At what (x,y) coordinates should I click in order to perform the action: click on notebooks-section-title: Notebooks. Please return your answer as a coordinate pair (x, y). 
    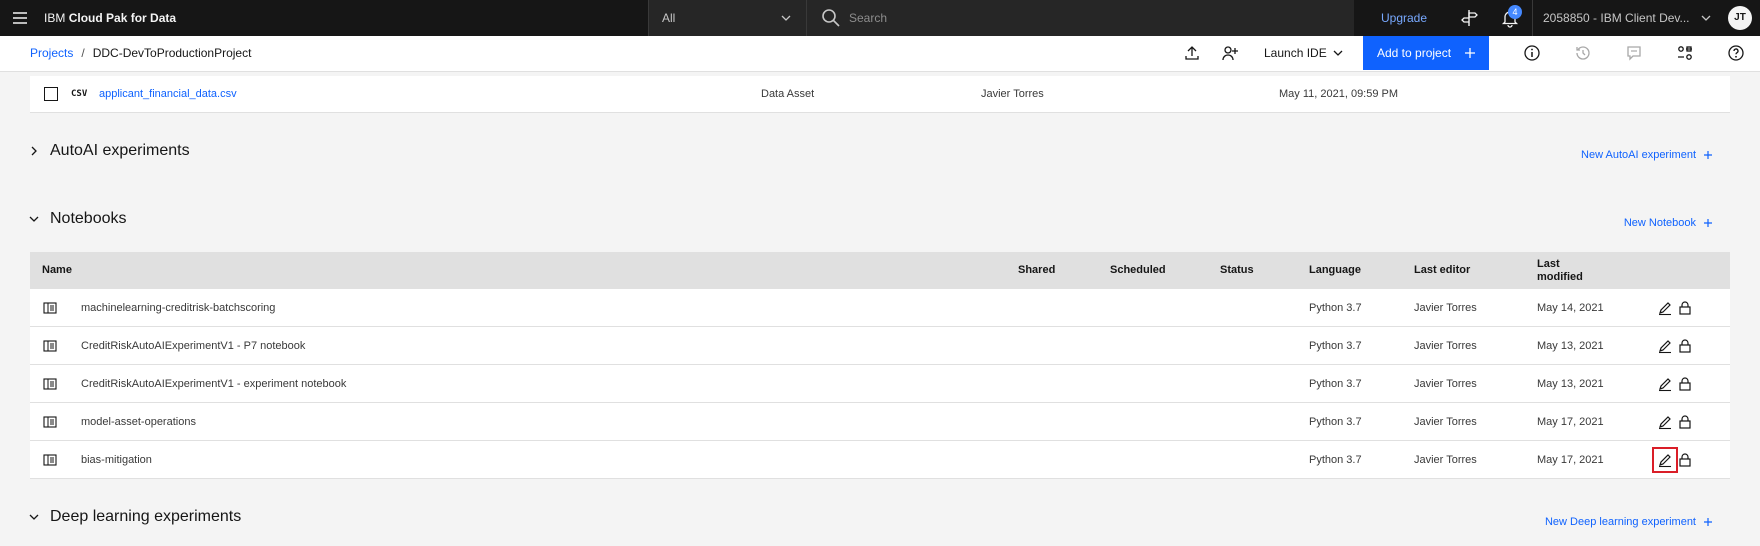
    Looking at the image, I should click on (88, 218).